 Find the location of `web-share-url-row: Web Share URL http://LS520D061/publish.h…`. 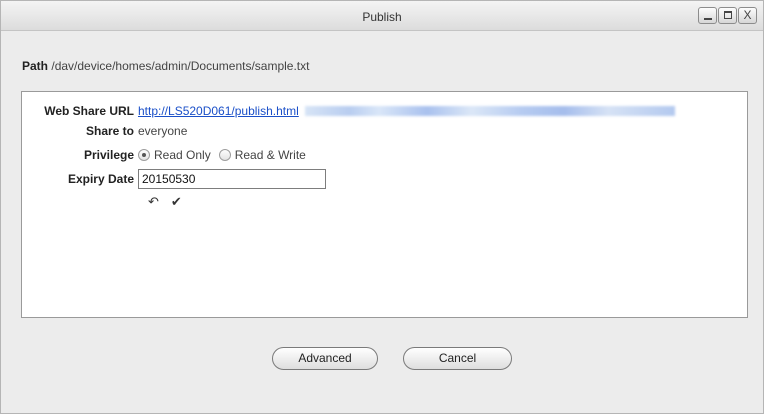

web-share-url-row: Web Share URL http://LS520D061/publish.h… is located at coordinates (348, 111).